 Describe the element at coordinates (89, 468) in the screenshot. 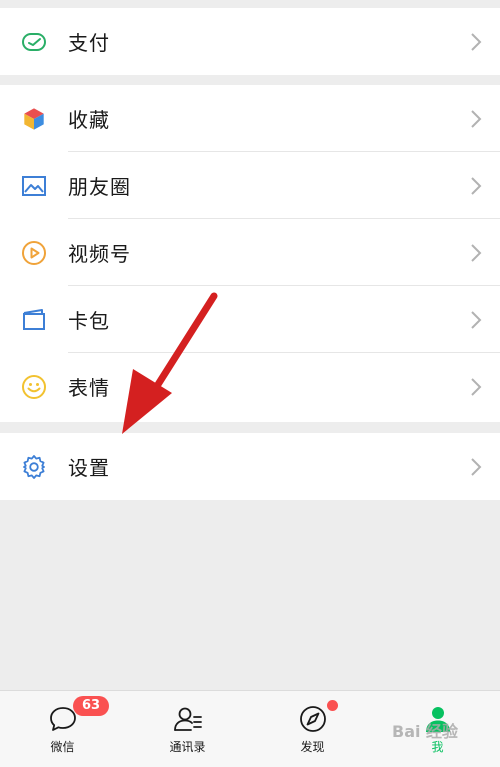

I see `menu-row-label: 设置` at that location.